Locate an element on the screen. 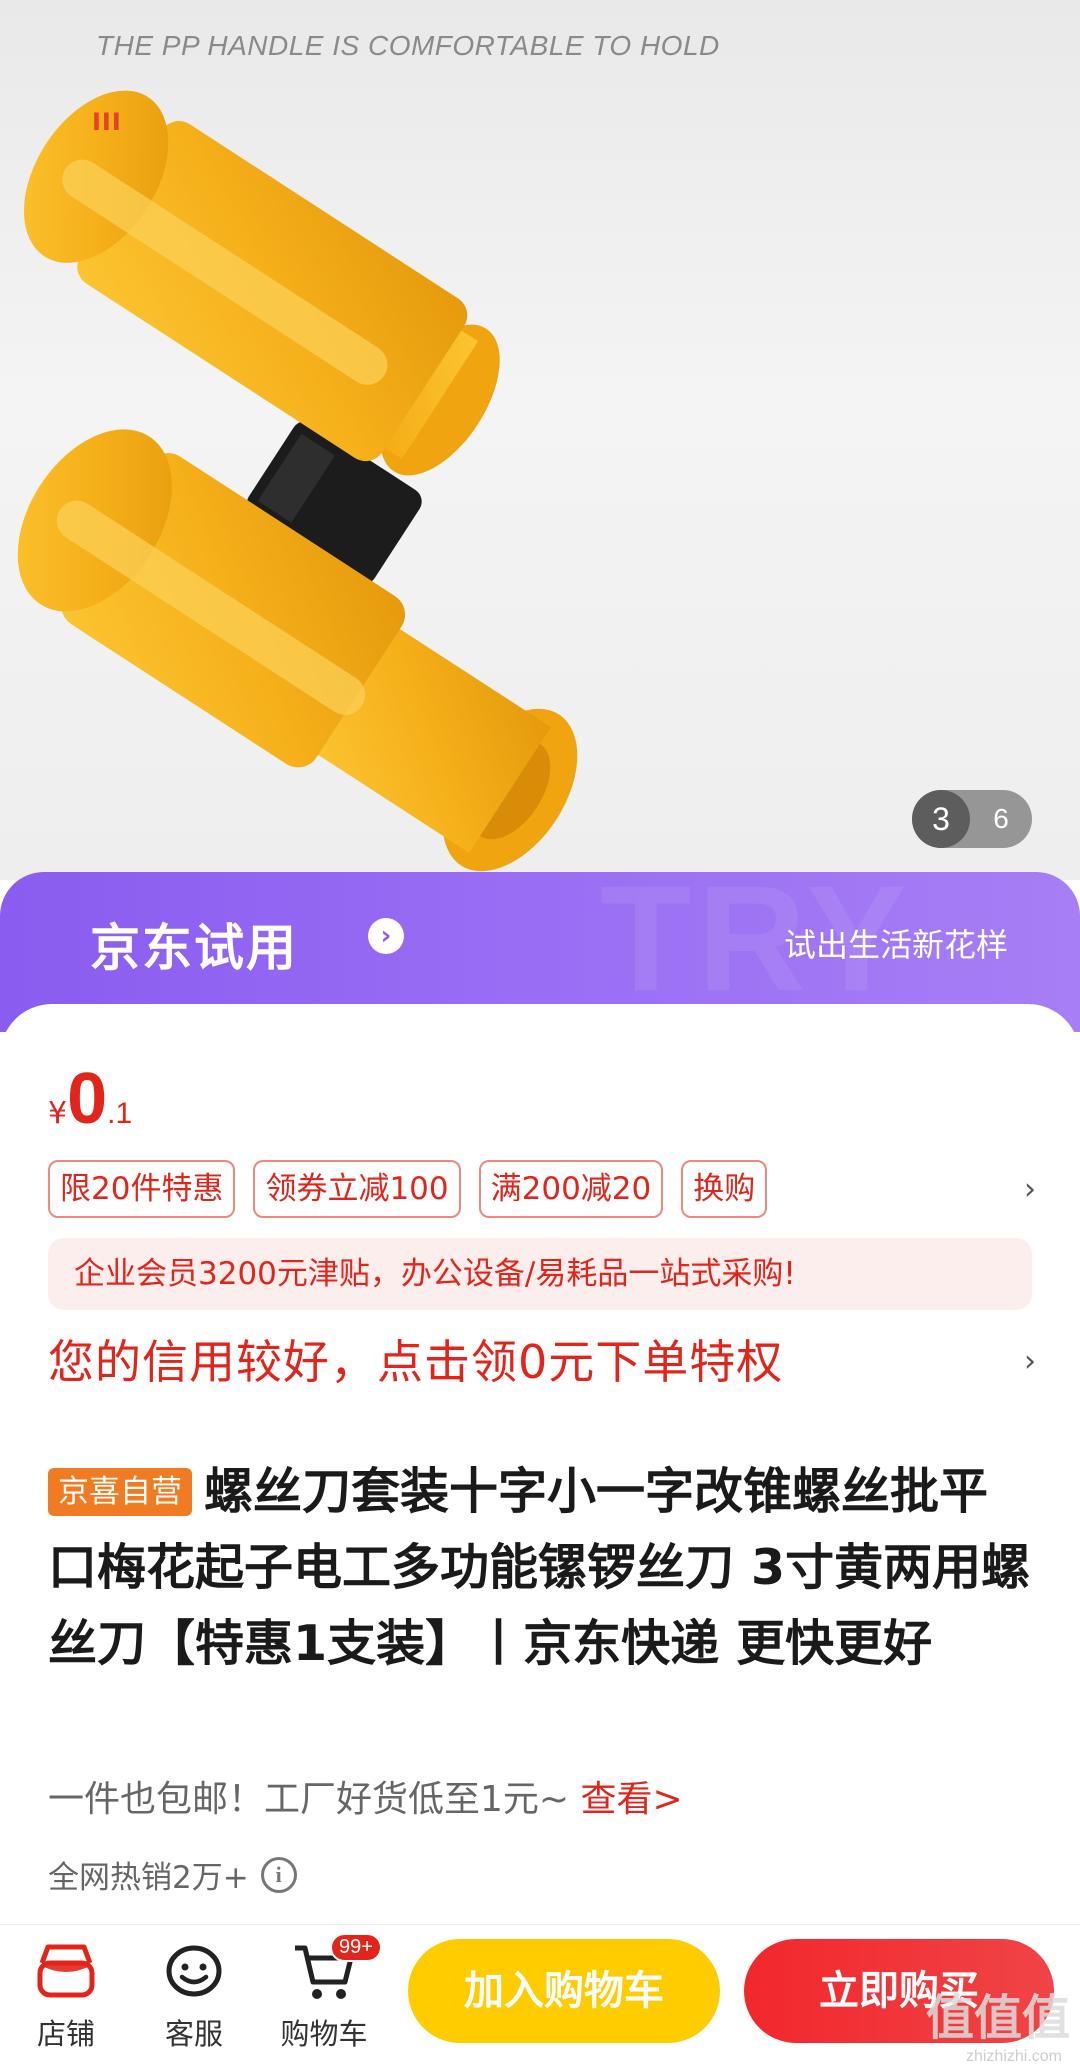  store-icon is located at coordinates (66, 1971).